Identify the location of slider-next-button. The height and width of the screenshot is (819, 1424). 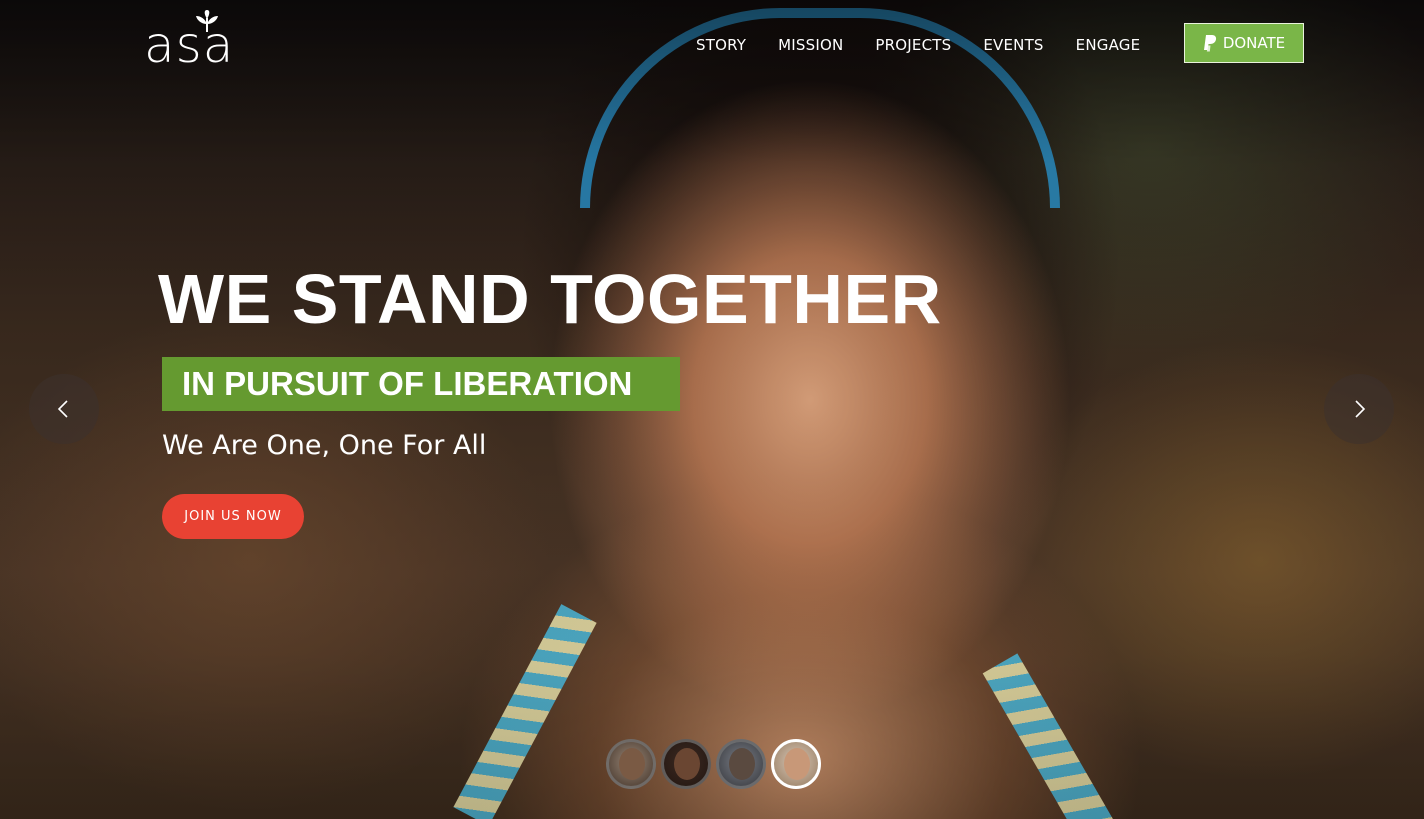
(1359, 409).